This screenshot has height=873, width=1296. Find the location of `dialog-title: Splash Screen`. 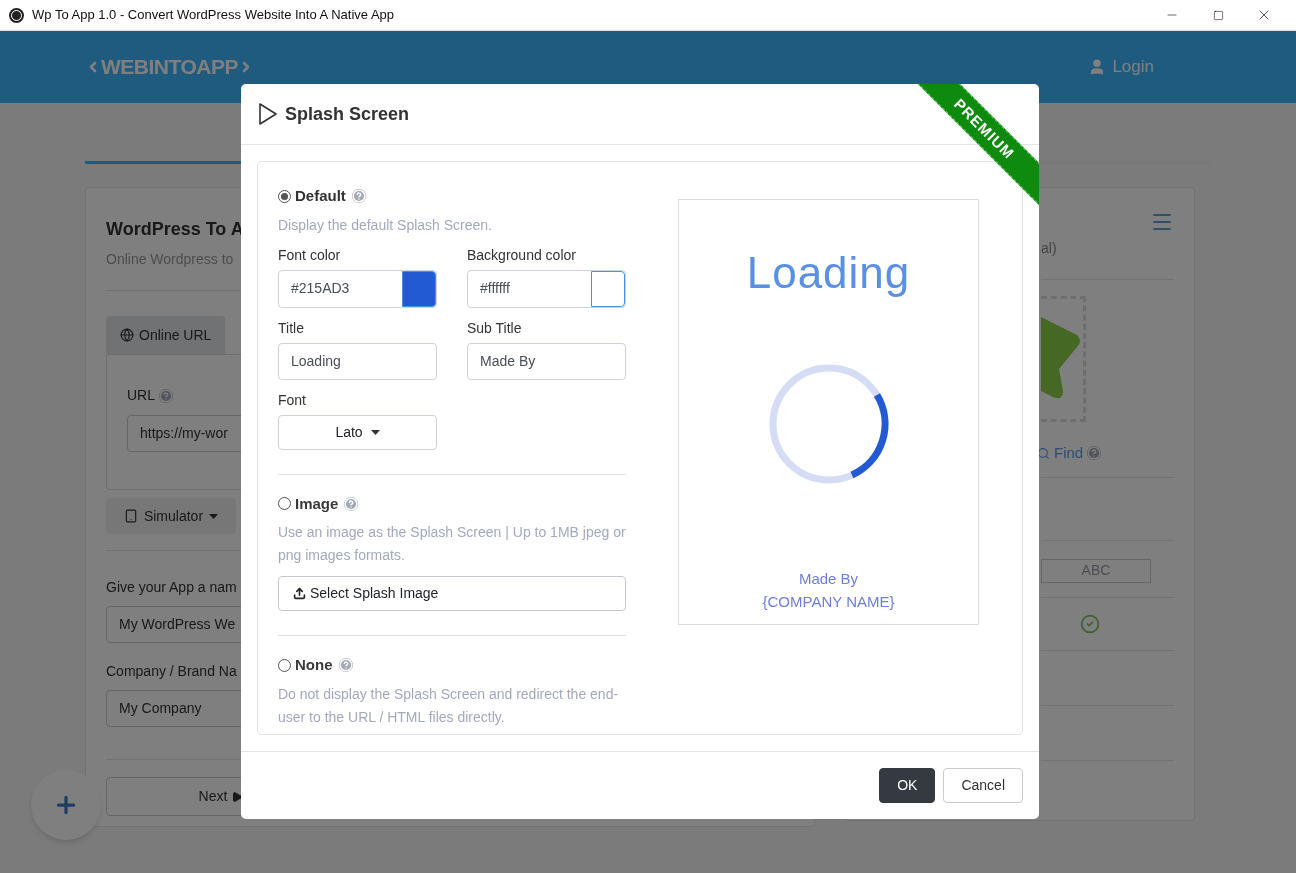

dialog-title: Splash Screen is located at coordinates (347, 114).